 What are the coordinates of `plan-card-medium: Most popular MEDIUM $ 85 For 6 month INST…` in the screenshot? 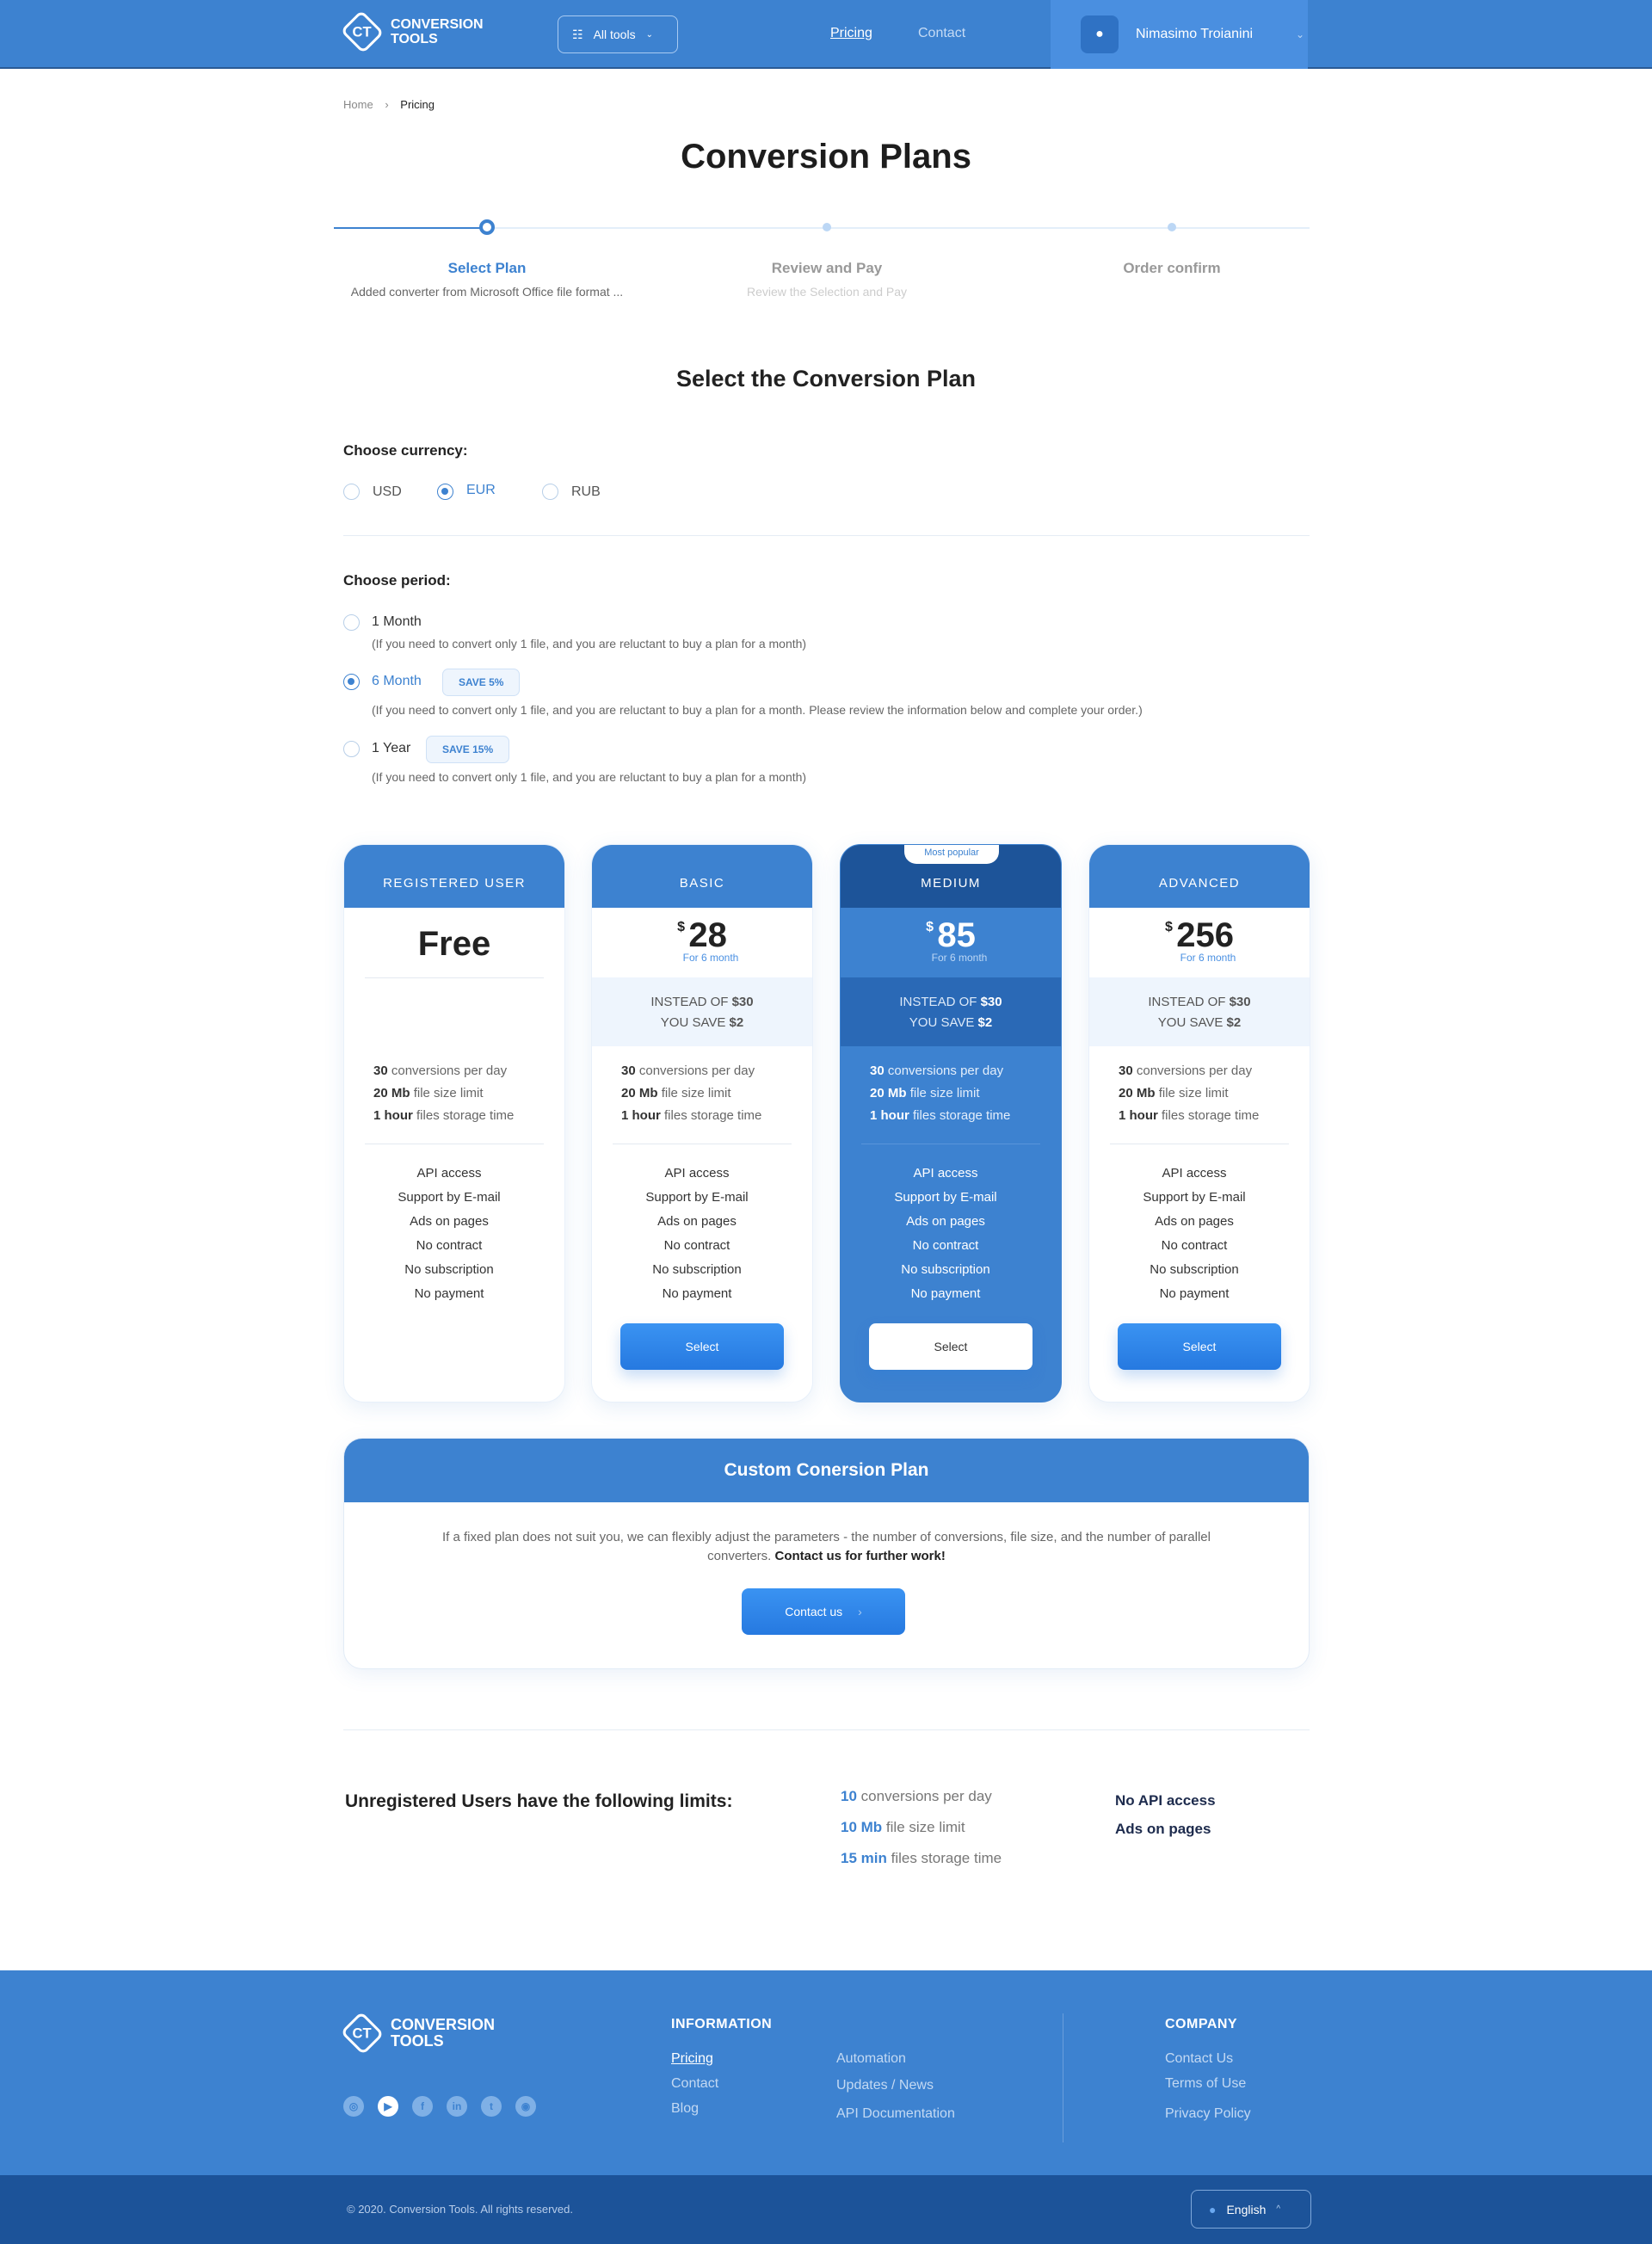 It's located at (951, 1123).